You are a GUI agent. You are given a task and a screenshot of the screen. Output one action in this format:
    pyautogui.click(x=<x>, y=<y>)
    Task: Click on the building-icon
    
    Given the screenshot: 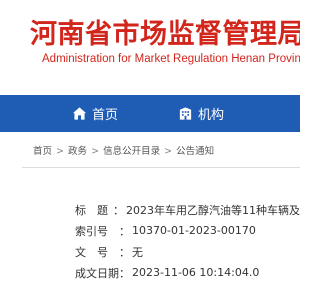 What is the action you would take?
    pyautogui.click(x=185, y=113)
    